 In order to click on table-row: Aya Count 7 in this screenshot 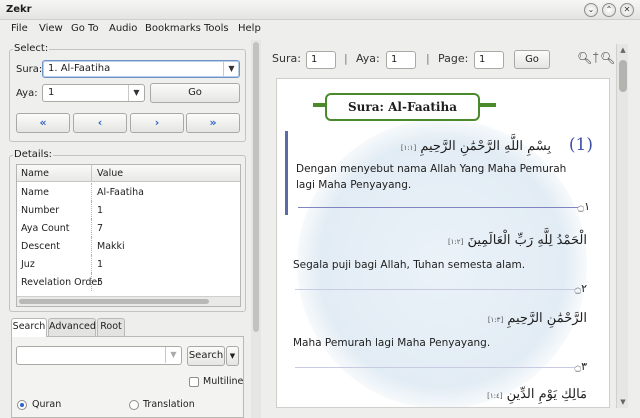, I will do `click(128, 228)`.